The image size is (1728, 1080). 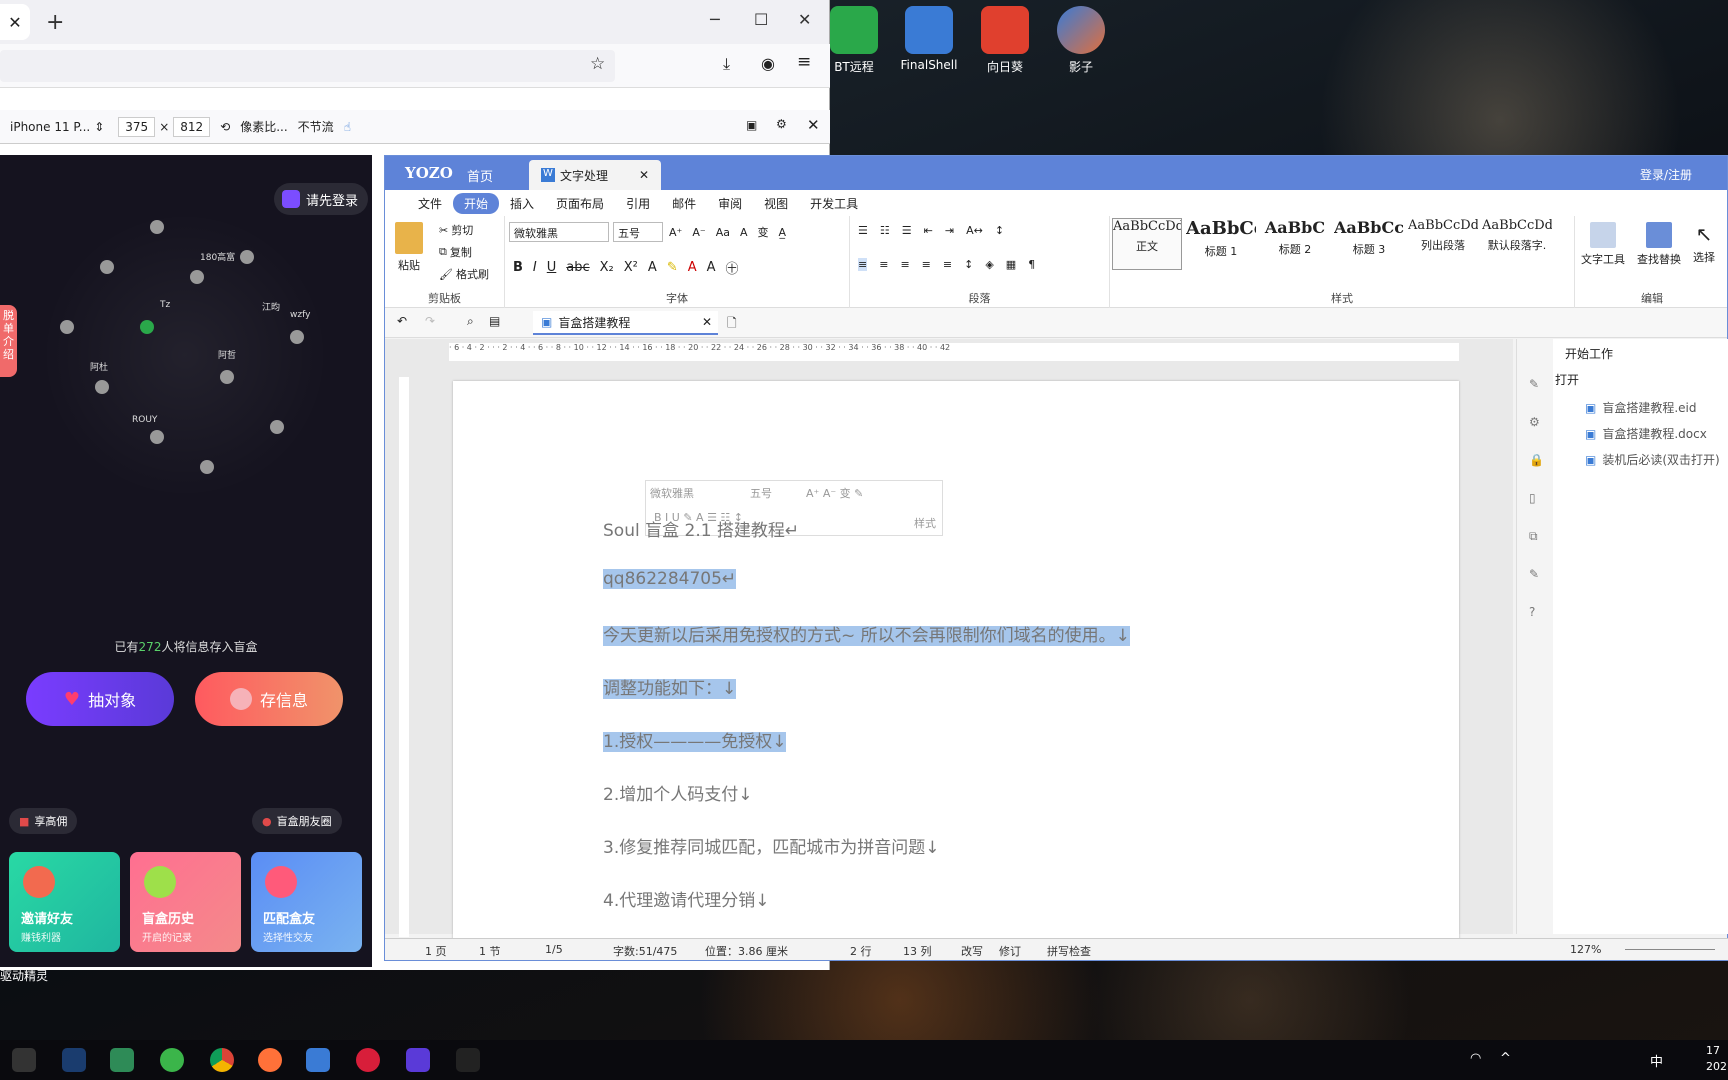 I want to click on store-info-button: 存信息, so click(x=269, y=699).